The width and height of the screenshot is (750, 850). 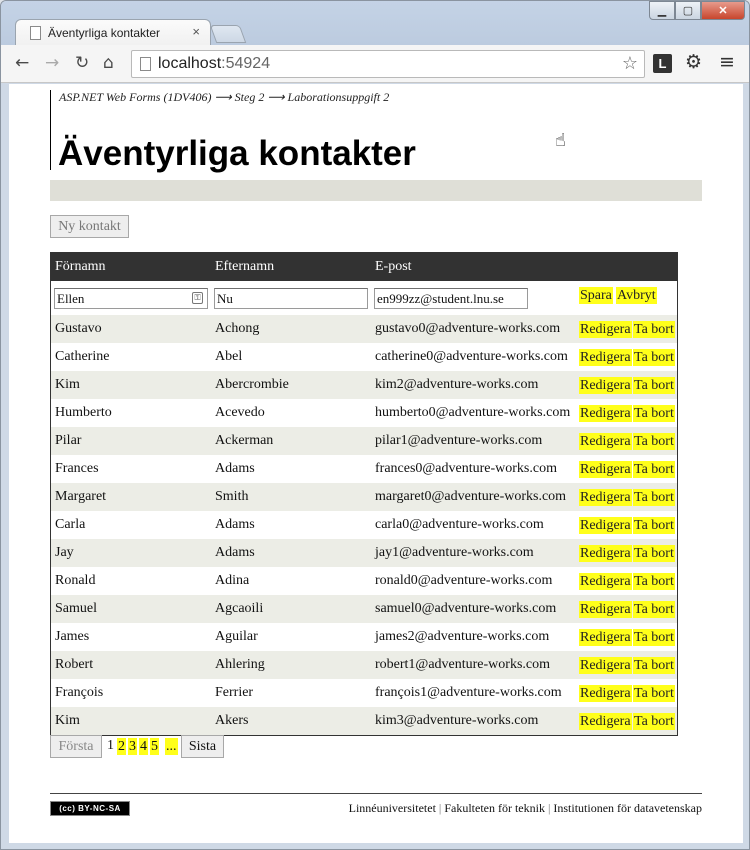 What do you see at coordinates (72, 636) in the screenshot?
I see `first-name-cell: James` at bounding box center [72, 636].